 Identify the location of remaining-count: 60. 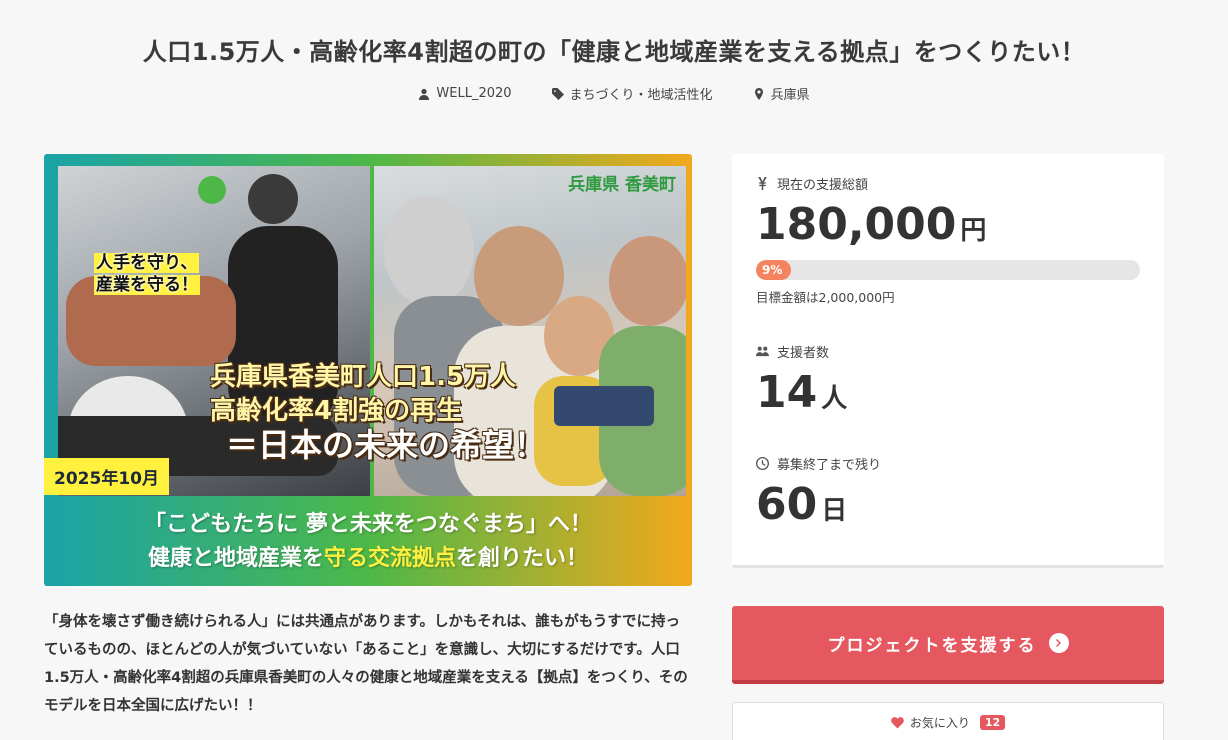
(787, 504).